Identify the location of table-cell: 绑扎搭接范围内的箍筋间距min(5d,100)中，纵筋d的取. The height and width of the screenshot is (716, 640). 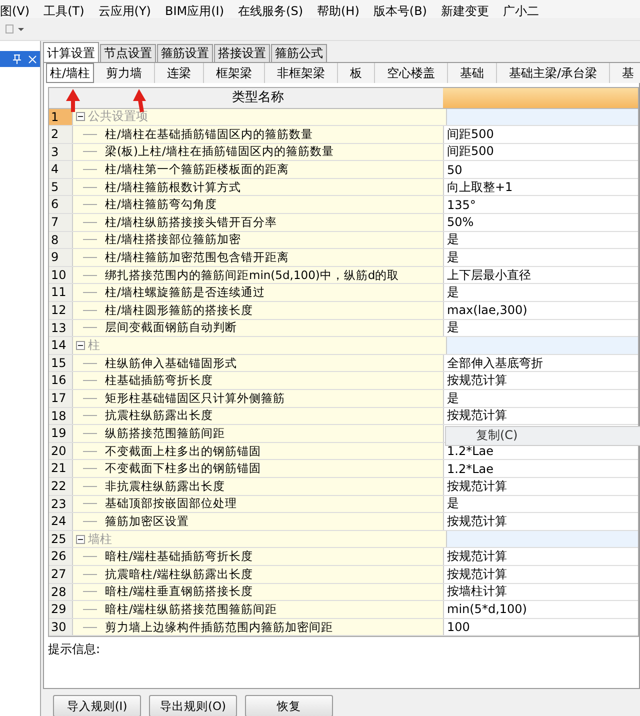
(252, 275).